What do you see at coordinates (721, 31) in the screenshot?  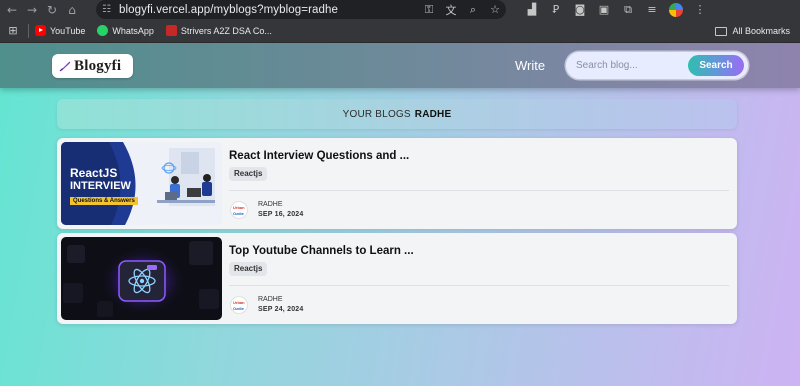 I see `folder-icon` at bounding box center [721, 31].